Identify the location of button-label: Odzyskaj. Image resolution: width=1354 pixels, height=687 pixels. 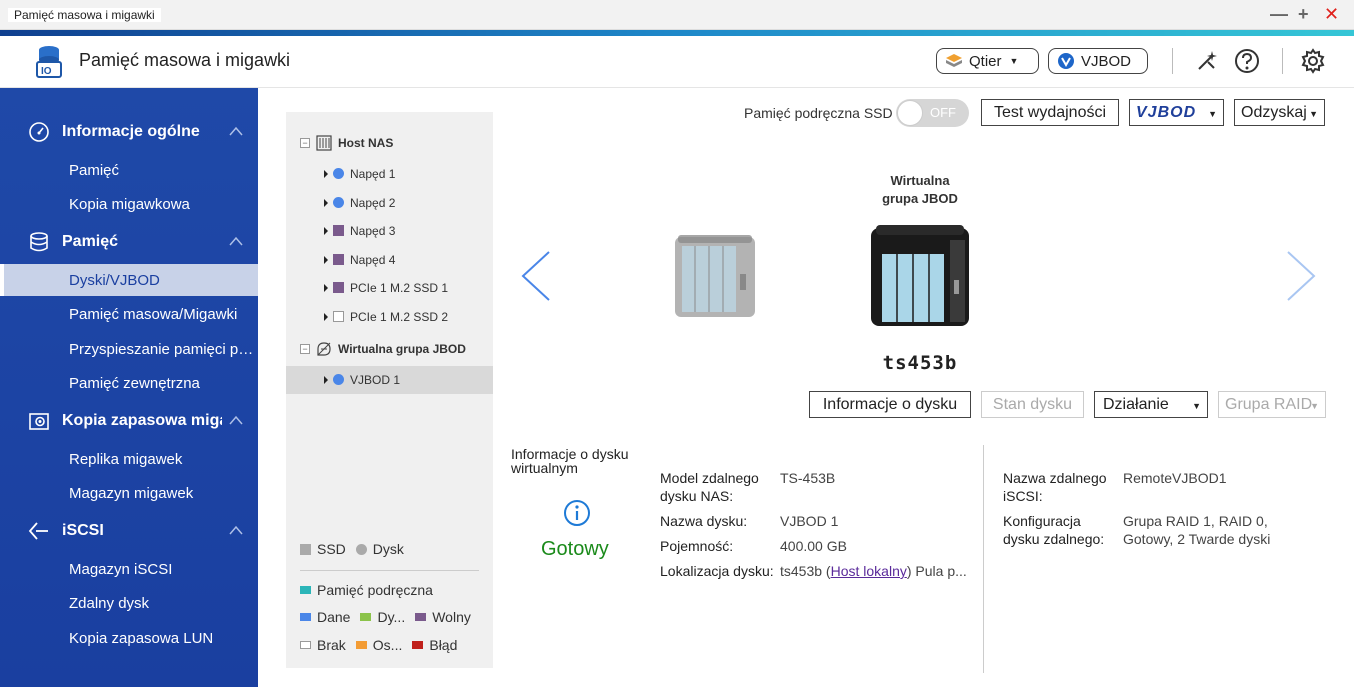
(1274, 112).